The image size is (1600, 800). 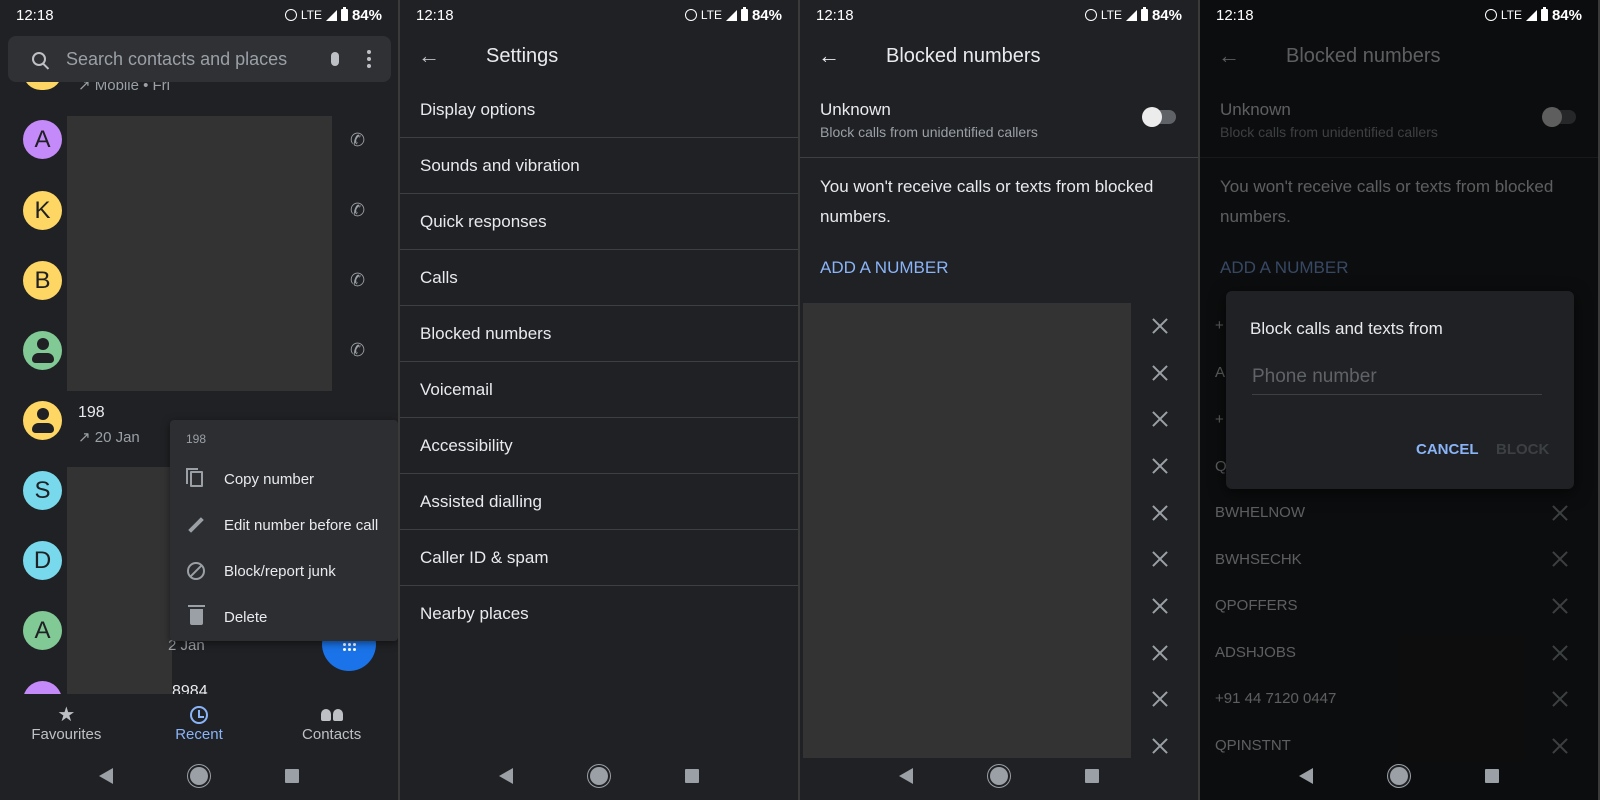 What do you see at coordinates (1255, 652) in the screenshot?
I see `blocked-entry: ADSHJOBS` at bounding box center [1255, 652].